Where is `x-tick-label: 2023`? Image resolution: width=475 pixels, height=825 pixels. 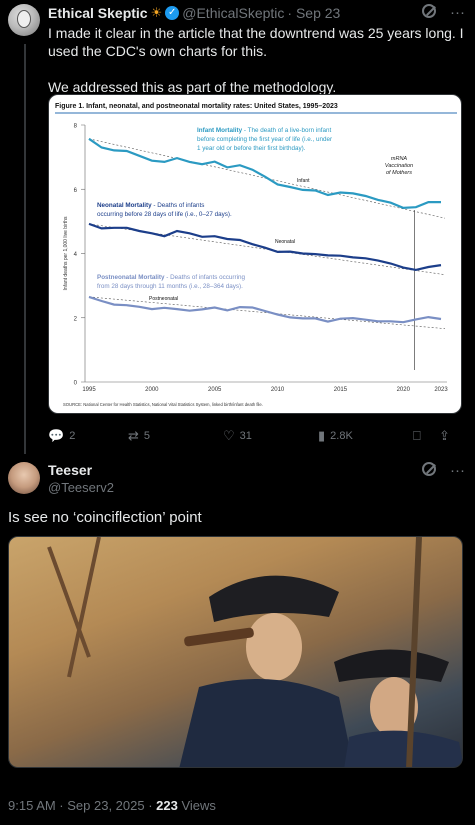
x-tick-label: 2023 is located at coordinates (441, 390).